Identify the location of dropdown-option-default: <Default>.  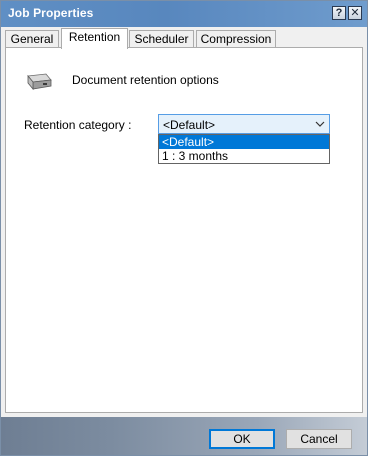
(244, 142).